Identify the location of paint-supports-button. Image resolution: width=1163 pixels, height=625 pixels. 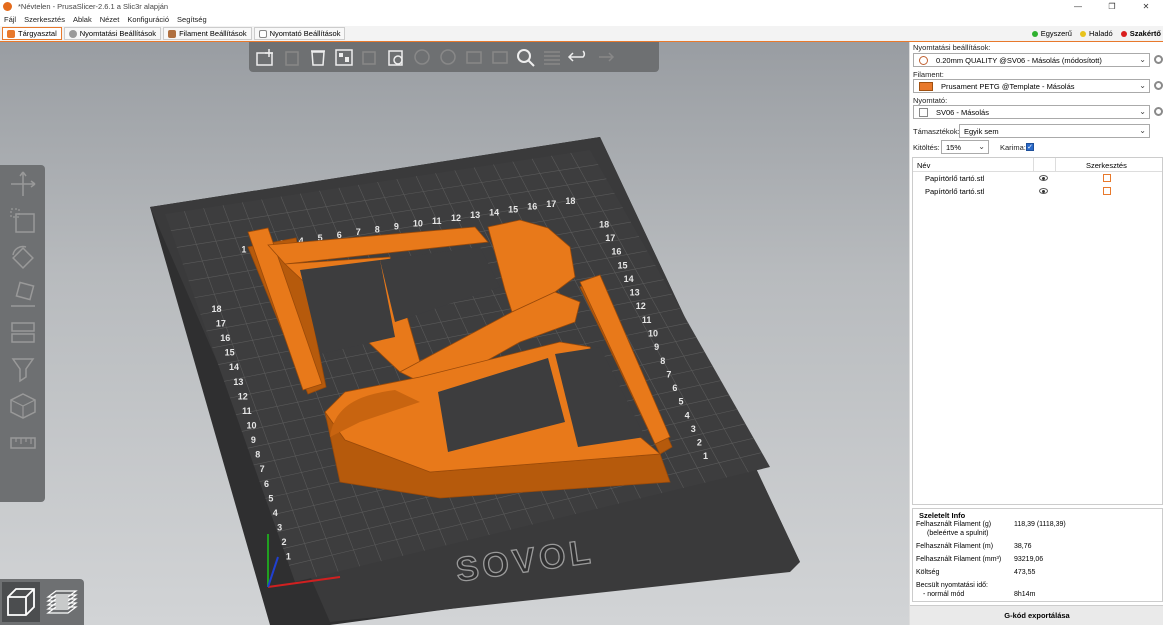
(22, 368).